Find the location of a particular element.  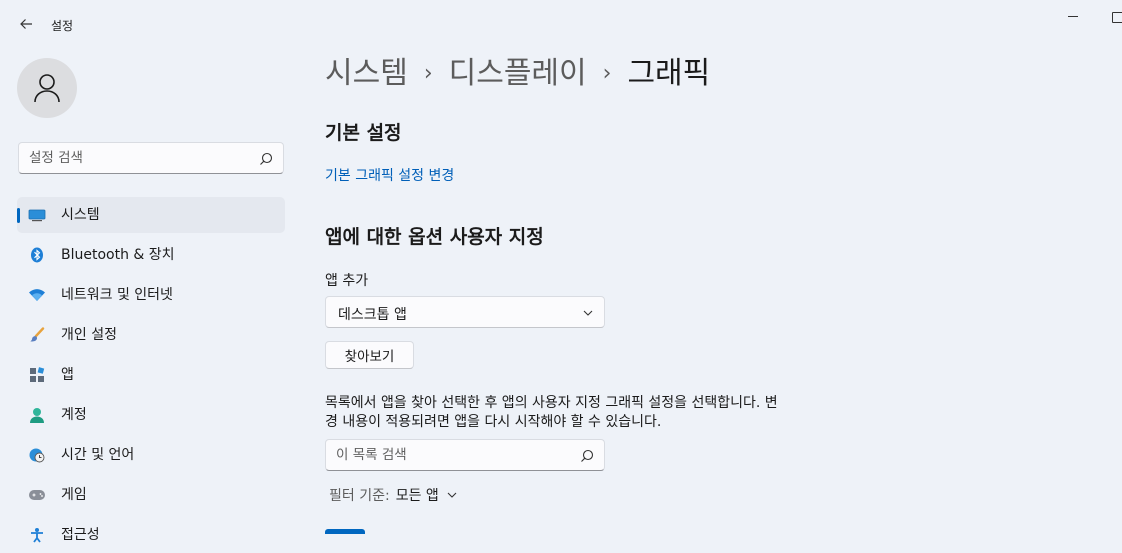

list-search-box is located at coordinates (465, 455).